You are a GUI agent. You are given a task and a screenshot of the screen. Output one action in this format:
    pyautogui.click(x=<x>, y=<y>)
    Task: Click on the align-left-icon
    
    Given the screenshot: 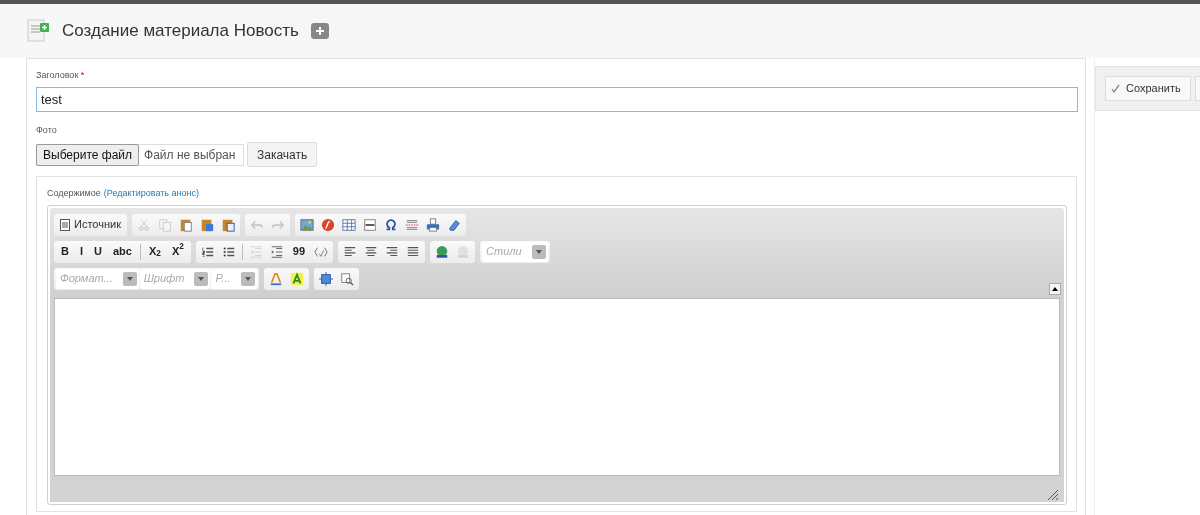 What is the action you would take?
    pyautogui.click(x=350, y=251)
    